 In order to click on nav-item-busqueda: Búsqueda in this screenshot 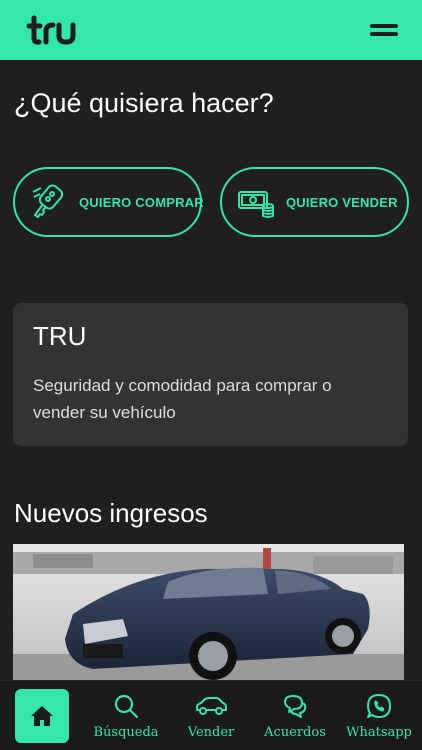, I will do `click(126, 716)`.